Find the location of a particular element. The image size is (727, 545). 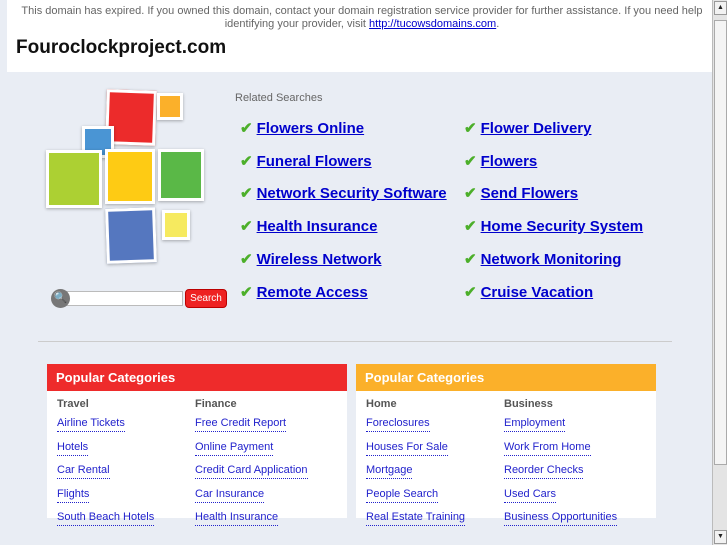

related-search-item: ✔ Flowers is located at coordinates (500, 161).